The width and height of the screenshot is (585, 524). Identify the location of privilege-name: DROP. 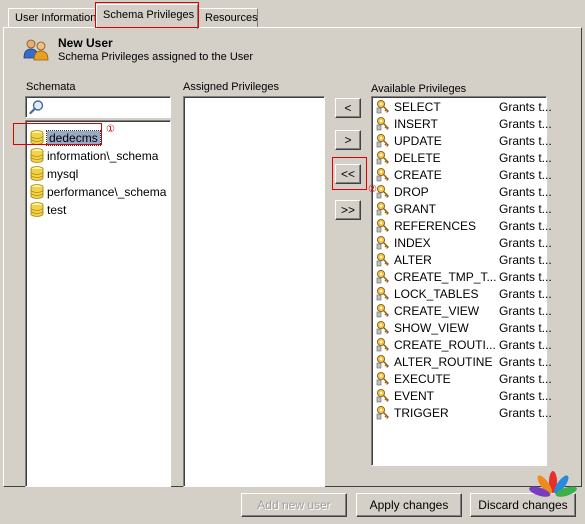
(411, 192).